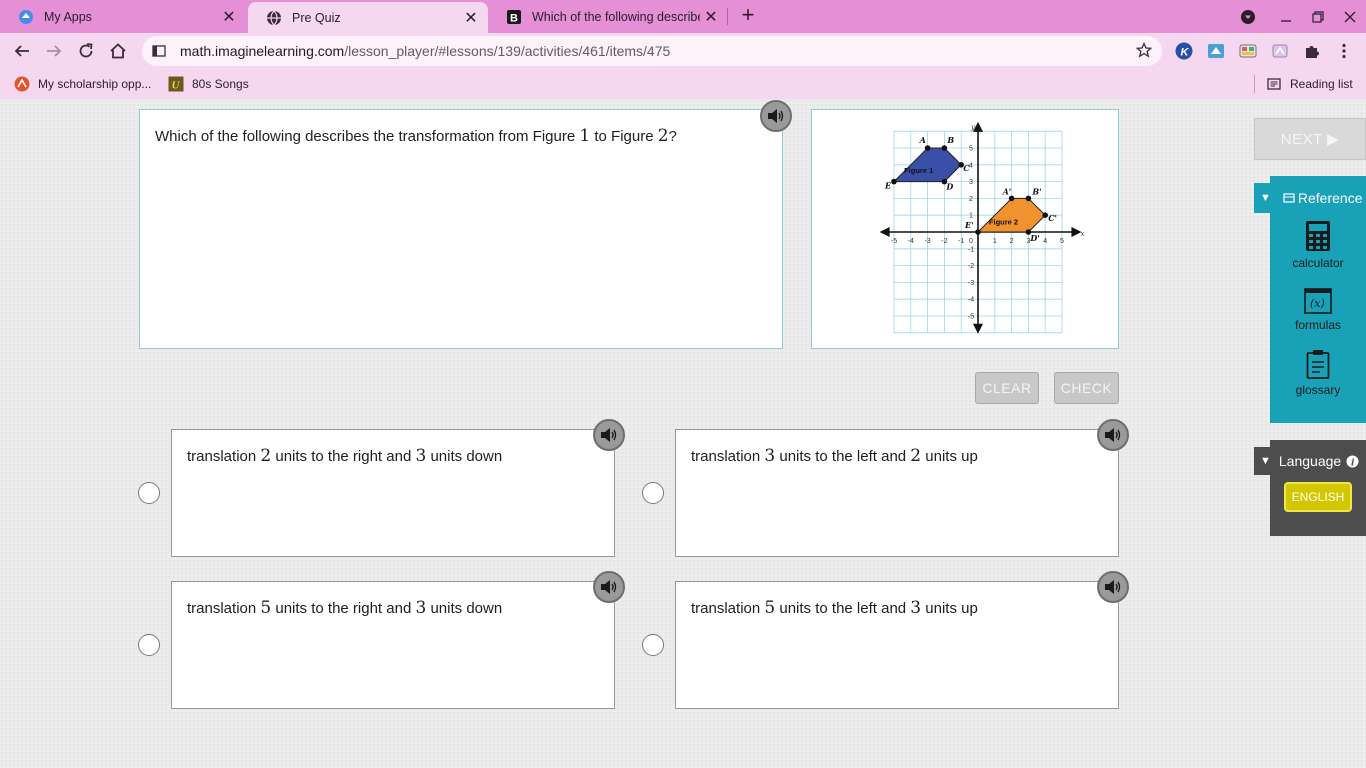 The image size is (1366, 768). Describe the element at coordinates (22, 51) in the screenshot. I see `back-button` at that location.